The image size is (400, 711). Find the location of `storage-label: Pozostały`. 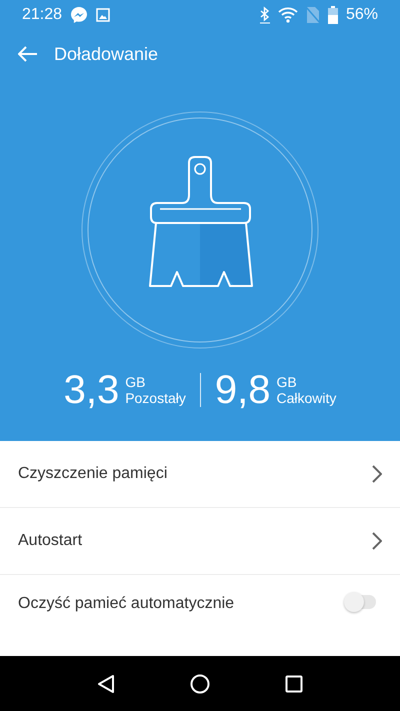

storage-label: Pozostały is located at coordinates (155, 398).